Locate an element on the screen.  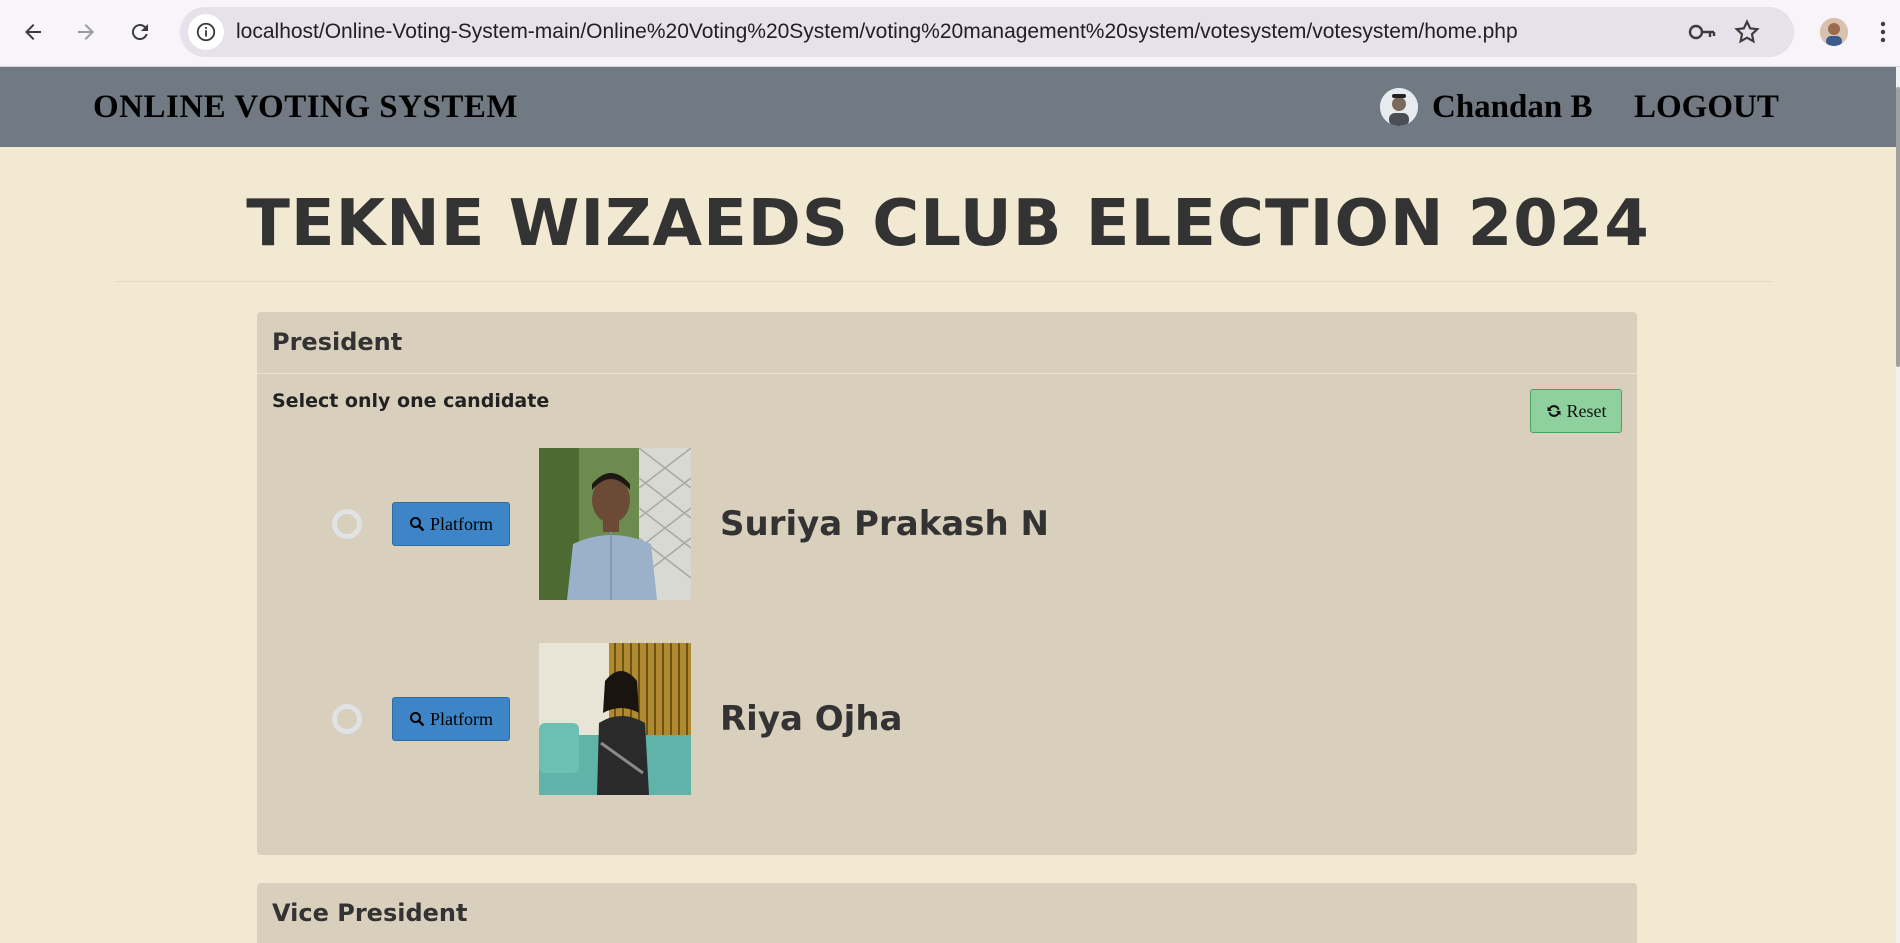
reset-button: Reset is located at coordinates (1576, 411).